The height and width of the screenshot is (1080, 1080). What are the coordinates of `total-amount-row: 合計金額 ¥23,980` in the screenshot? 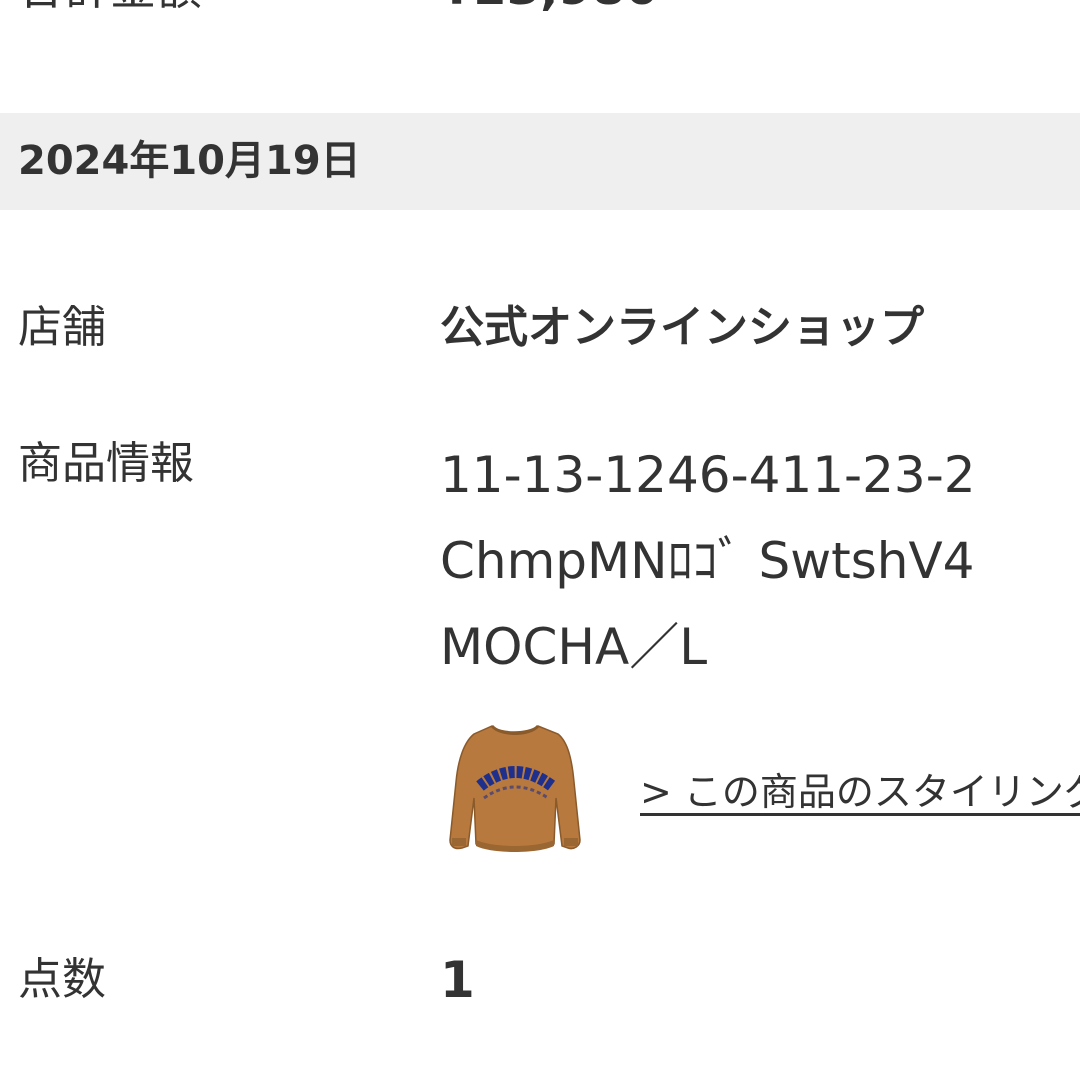 It's located at (540, 9).